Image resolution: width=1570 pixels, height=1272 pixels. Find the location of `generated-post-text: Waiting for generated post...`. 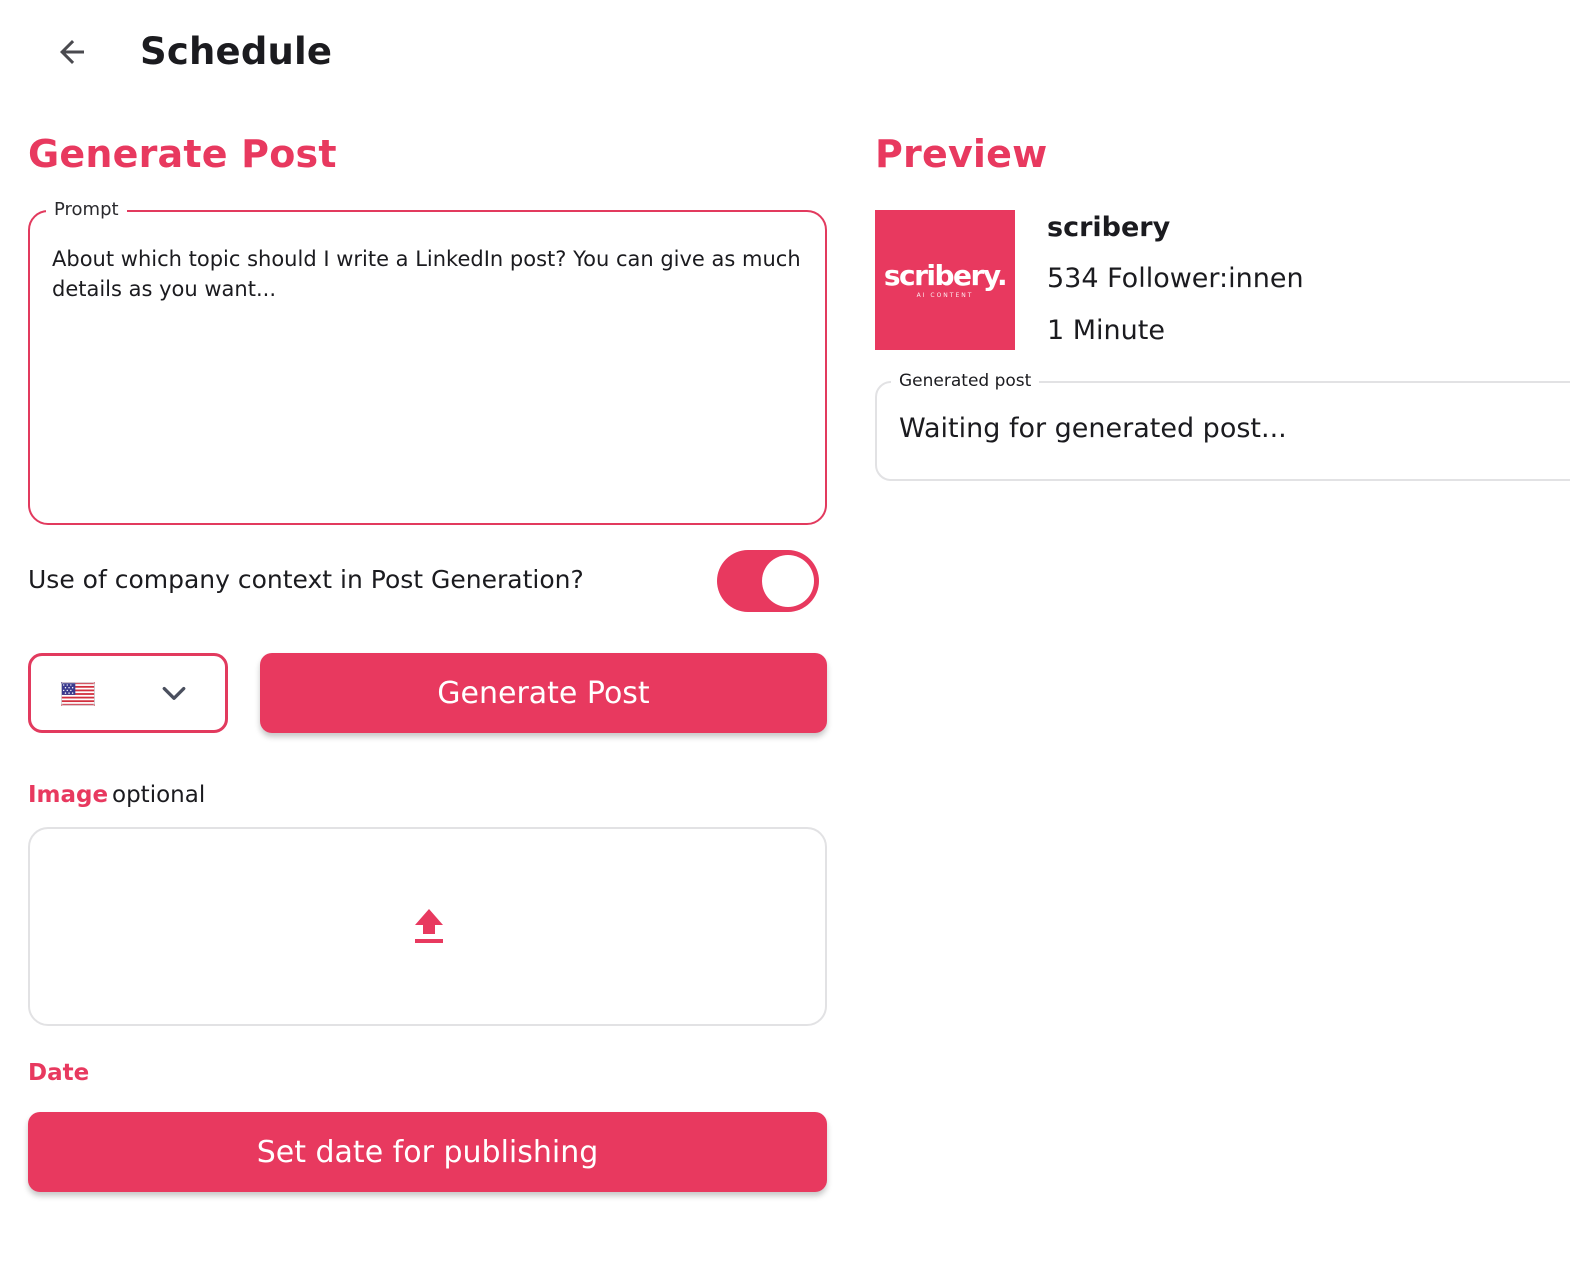

generated-post-text: Waiting for generated post... is located at coordinates (1093, 428).